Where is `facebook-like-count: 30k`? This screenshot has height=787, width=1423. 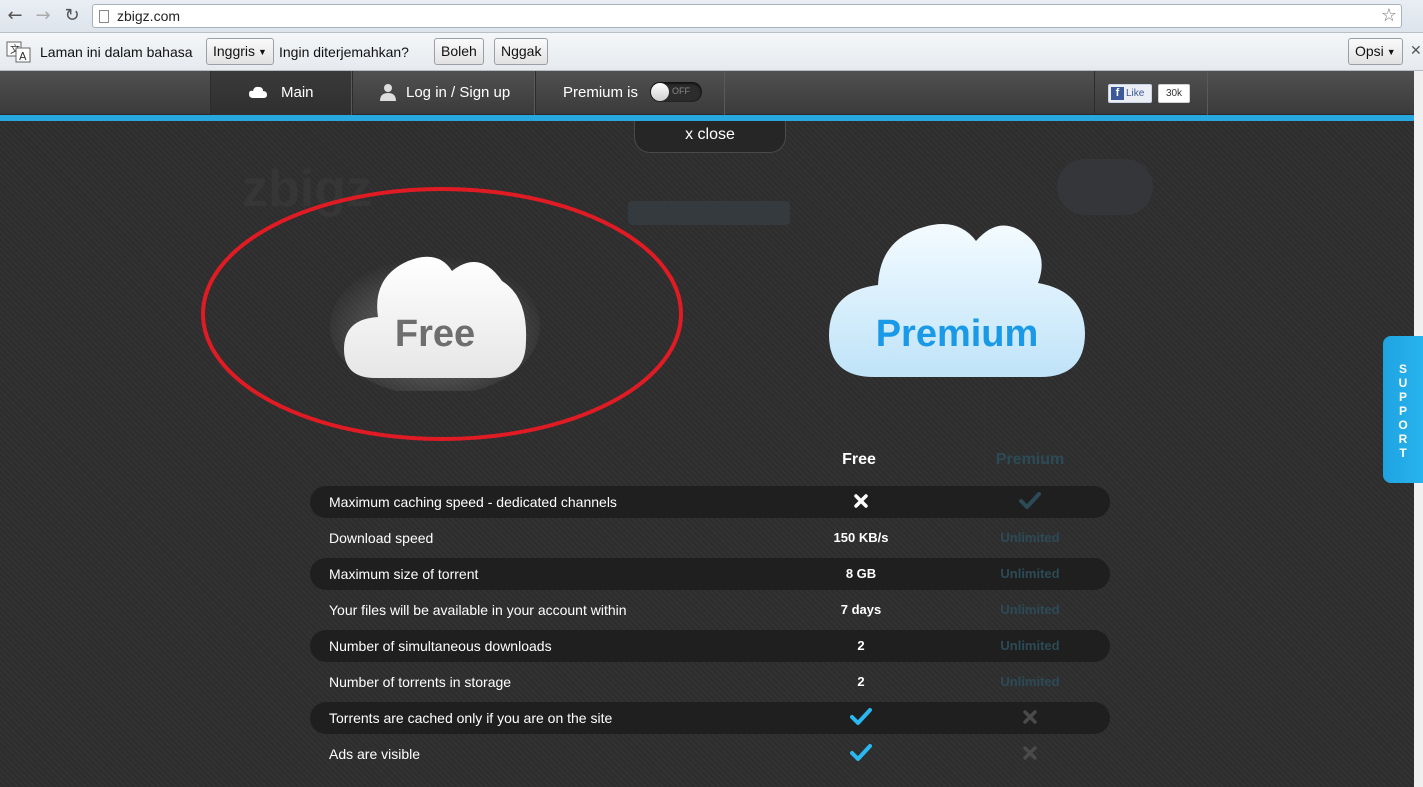
facebook-like-count: 30k is located at coordinates (1174, 93).